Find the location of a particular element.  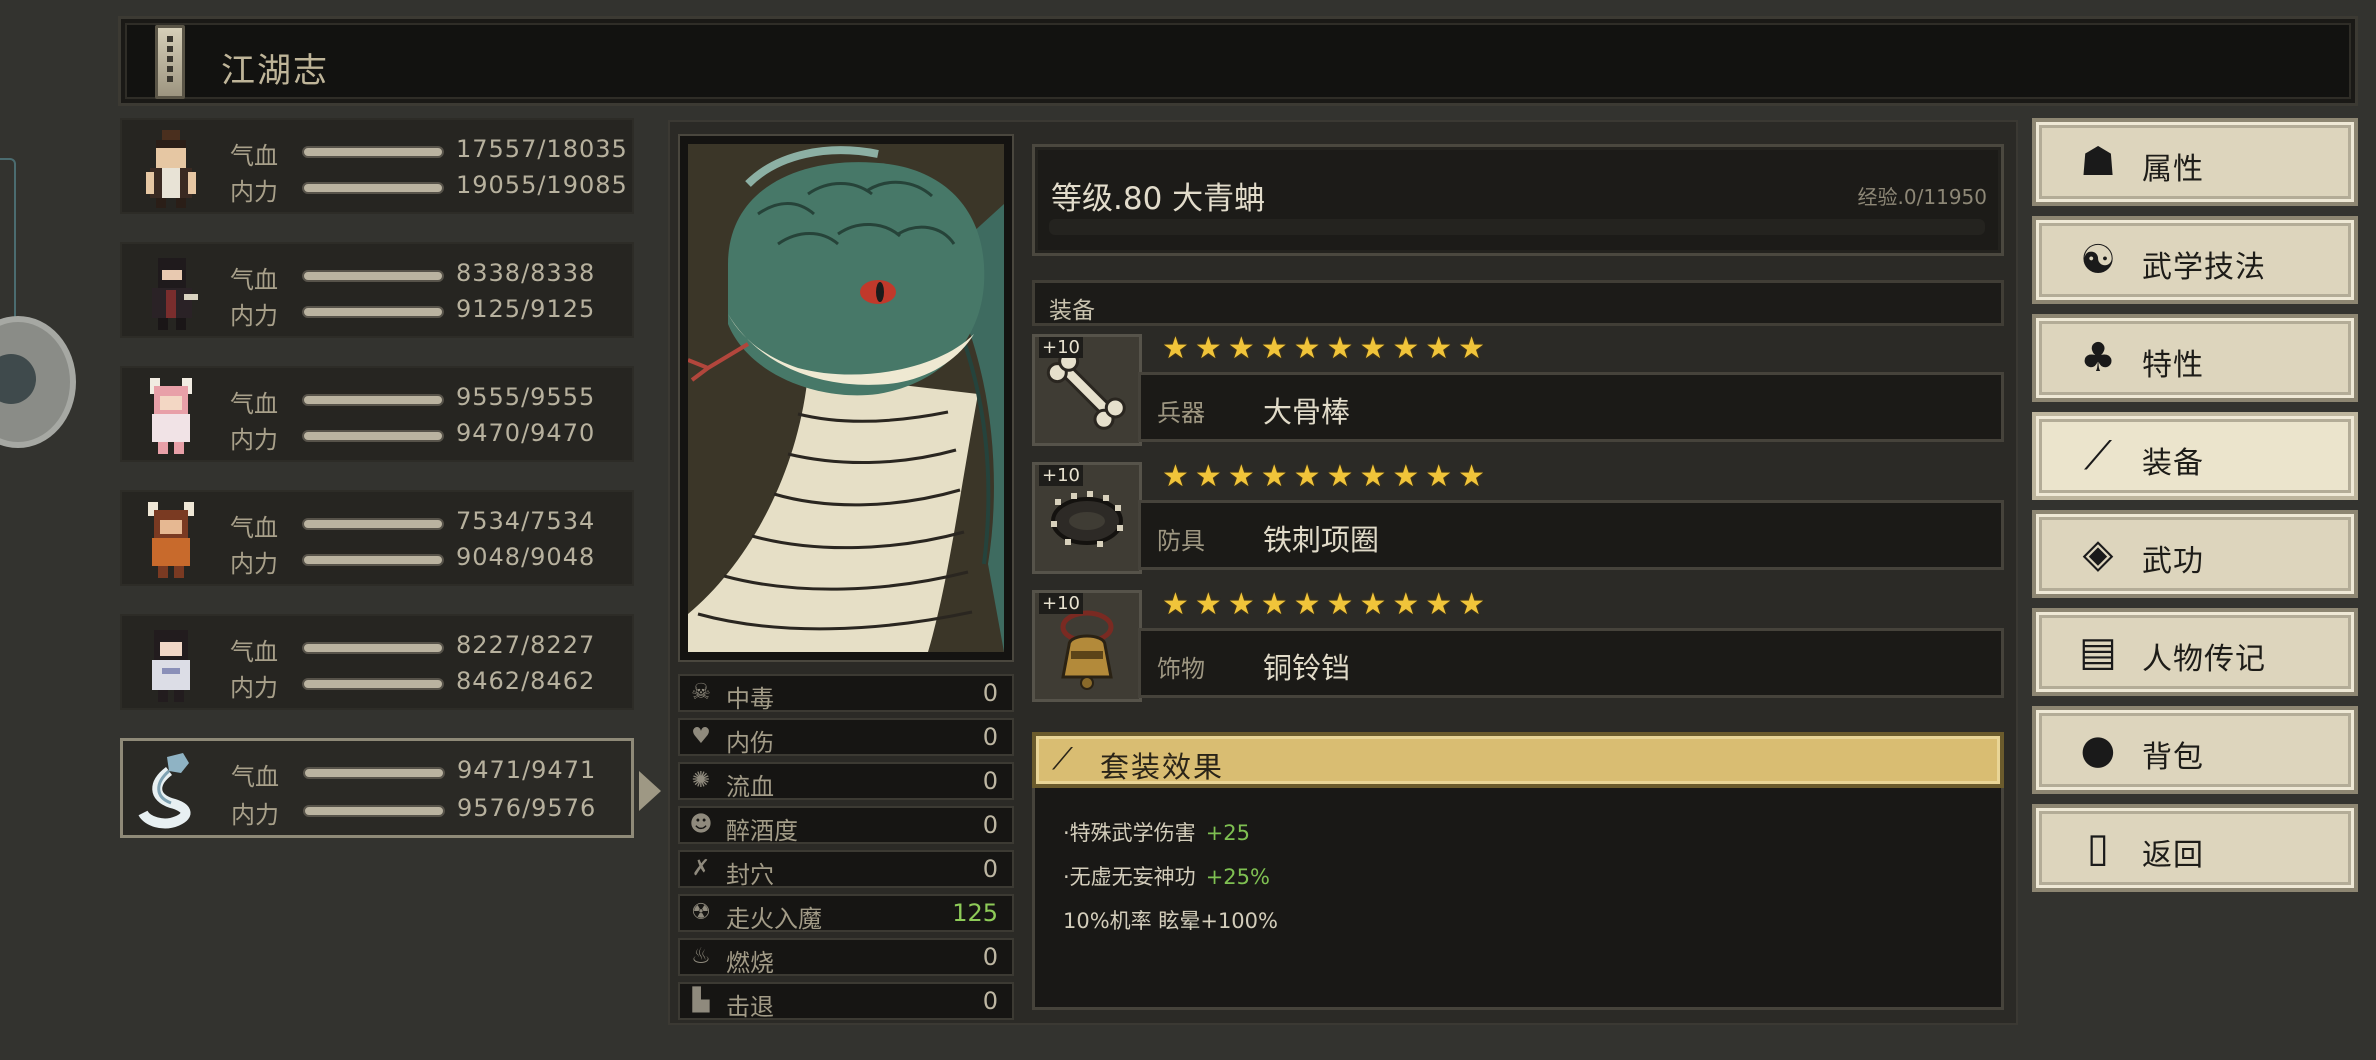

set-effect-line: 10%机率 眩晕+100% is located at coordinates (1170, 920).